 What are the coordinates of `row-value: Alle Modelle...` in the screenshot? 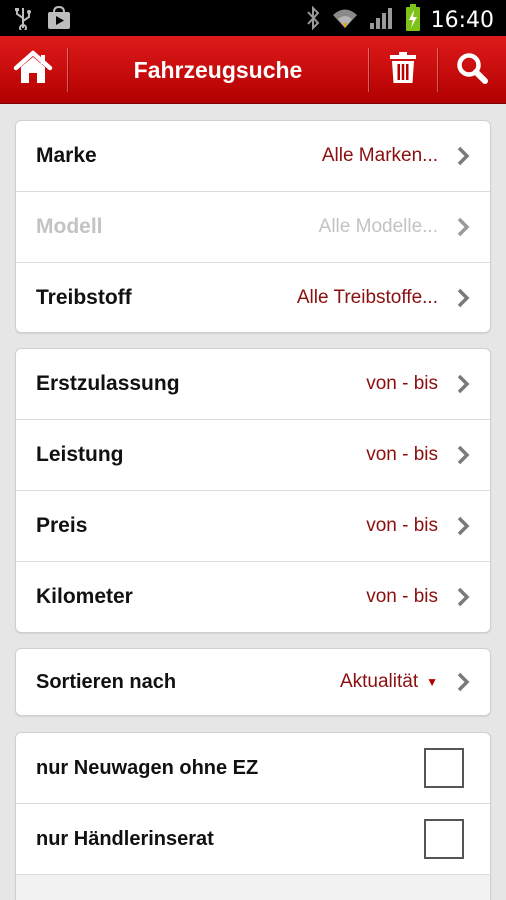 It's located at (378, 226).